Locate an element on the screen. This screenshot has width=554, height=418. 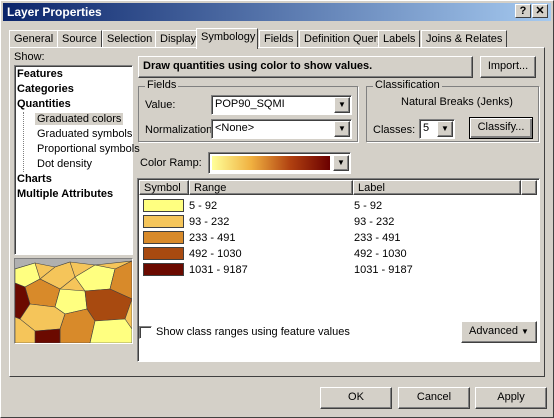
normalization-dropdown: <None> ▼ is located at coordinates (281, 129).